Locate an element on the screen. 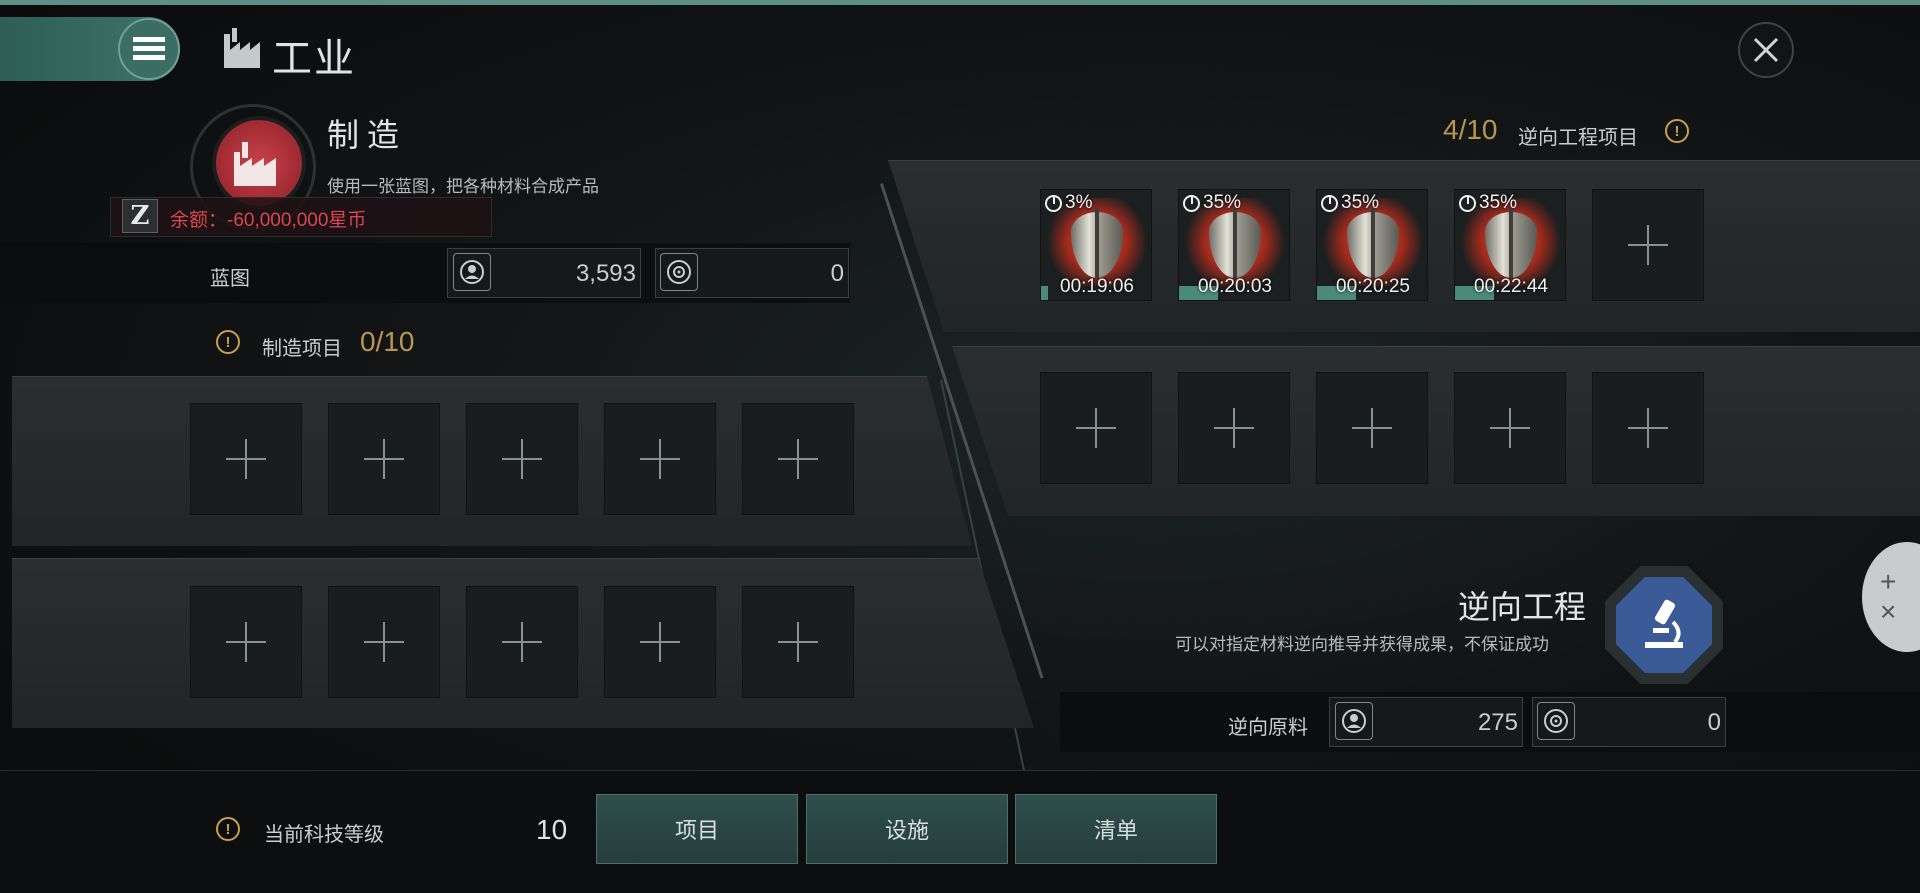  reverse-job-slot: 3% 00:19:06 is located at coordinates (1096, 245).